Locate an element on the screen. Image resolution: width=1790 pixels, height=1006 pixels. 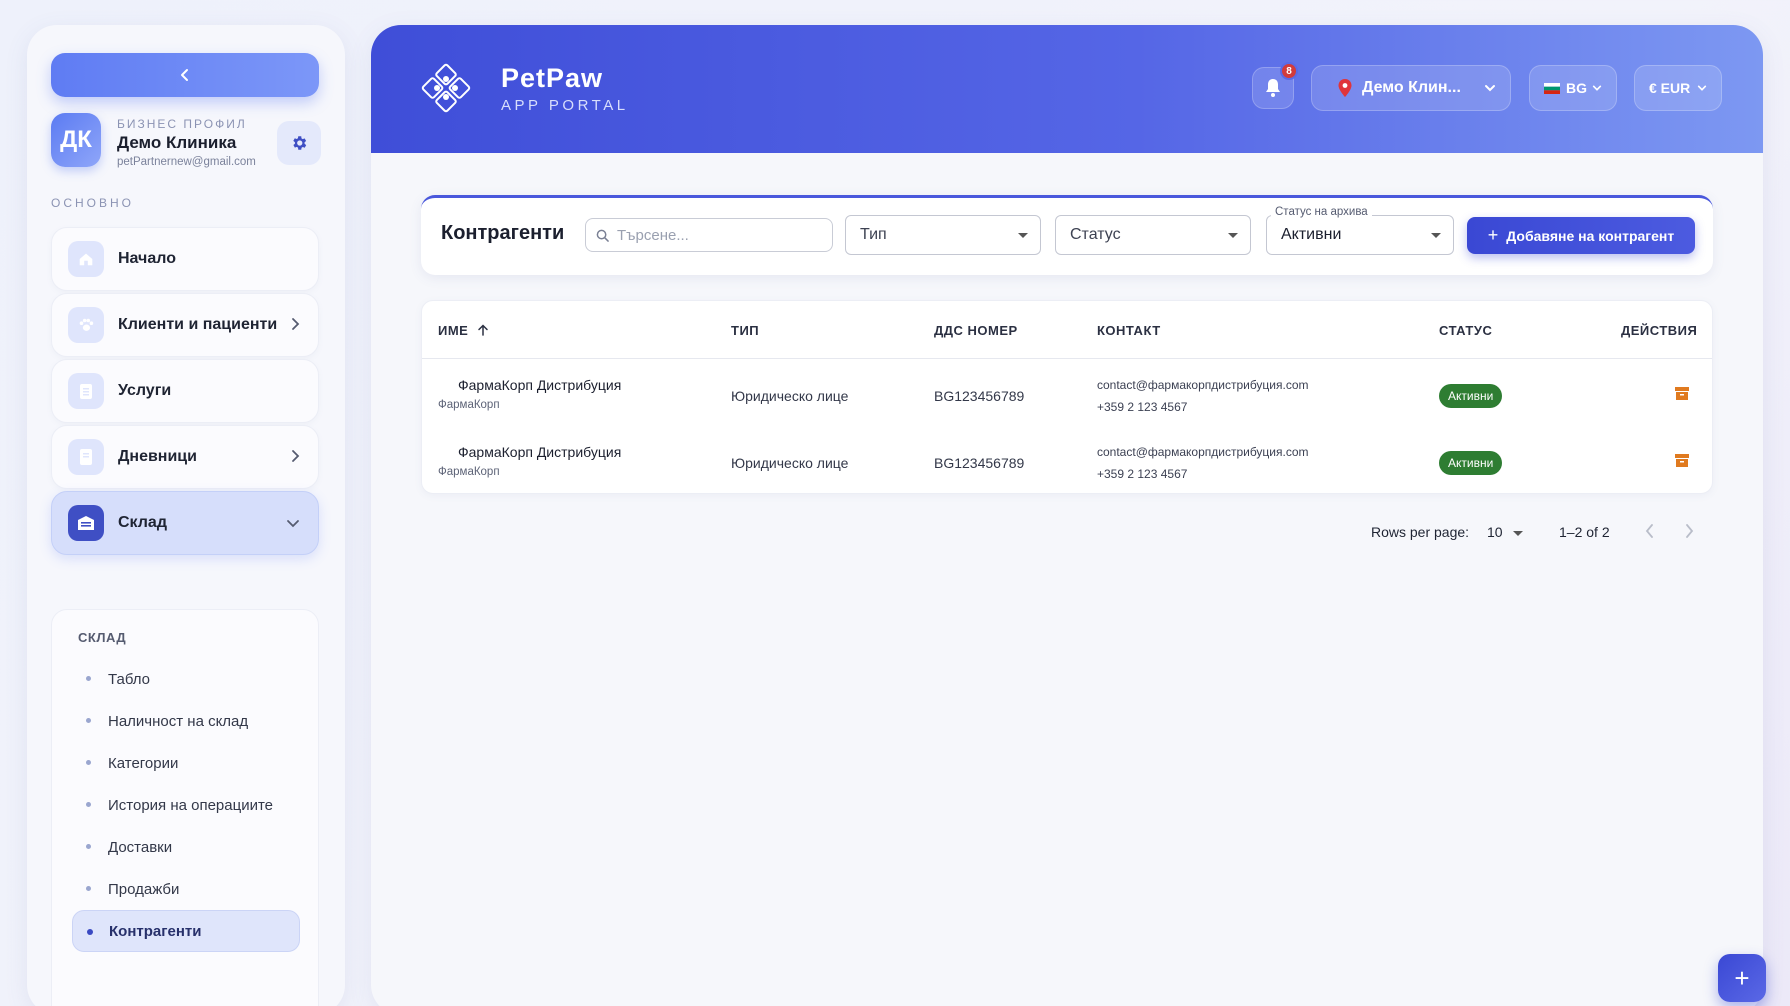
sidebar-item-label: Услуги is located at coordinates (145, 390).